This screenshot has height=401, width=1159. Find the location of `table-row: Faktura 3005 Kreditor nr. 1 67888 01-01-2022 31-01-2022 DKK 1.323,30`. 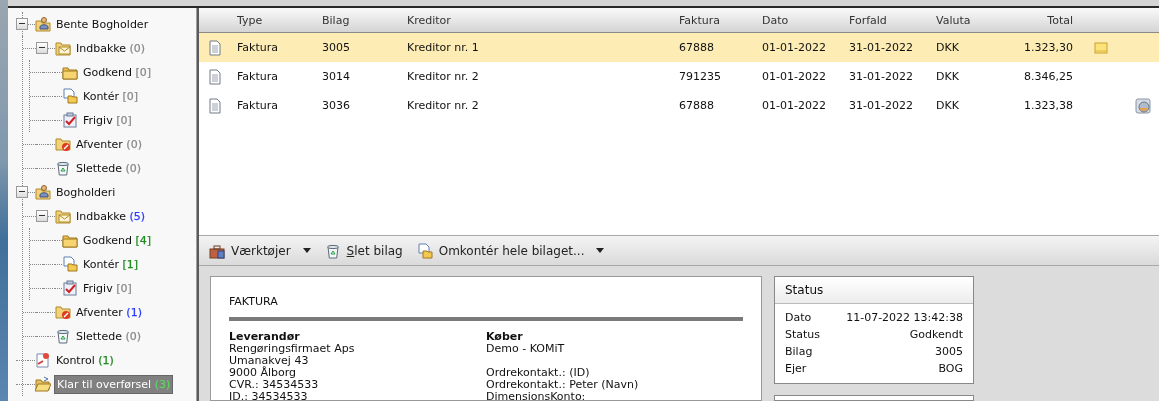

table-row: Faktura 3005 Kreditor nr. 1 67888 01-01-2022 31-01-2022 DKK 1.323,30 is located at coordinates (679, 47).